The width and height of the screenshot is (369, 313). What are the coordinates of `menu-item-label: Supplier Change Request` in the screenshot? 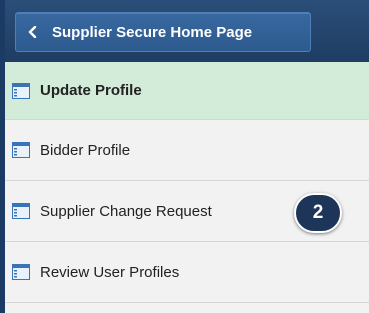 It's located at (126, 211).